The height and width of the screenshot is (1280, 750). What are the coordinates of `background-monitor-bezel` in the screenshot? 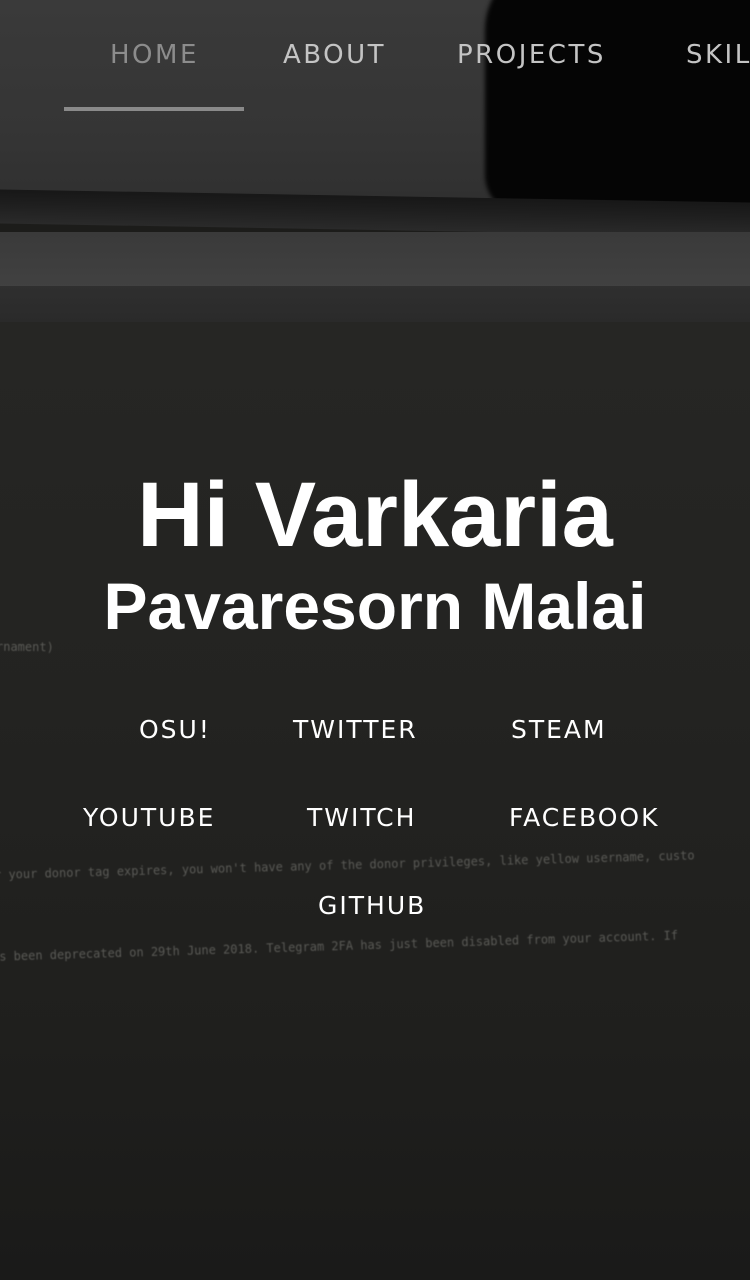 It's located at (375, 260).